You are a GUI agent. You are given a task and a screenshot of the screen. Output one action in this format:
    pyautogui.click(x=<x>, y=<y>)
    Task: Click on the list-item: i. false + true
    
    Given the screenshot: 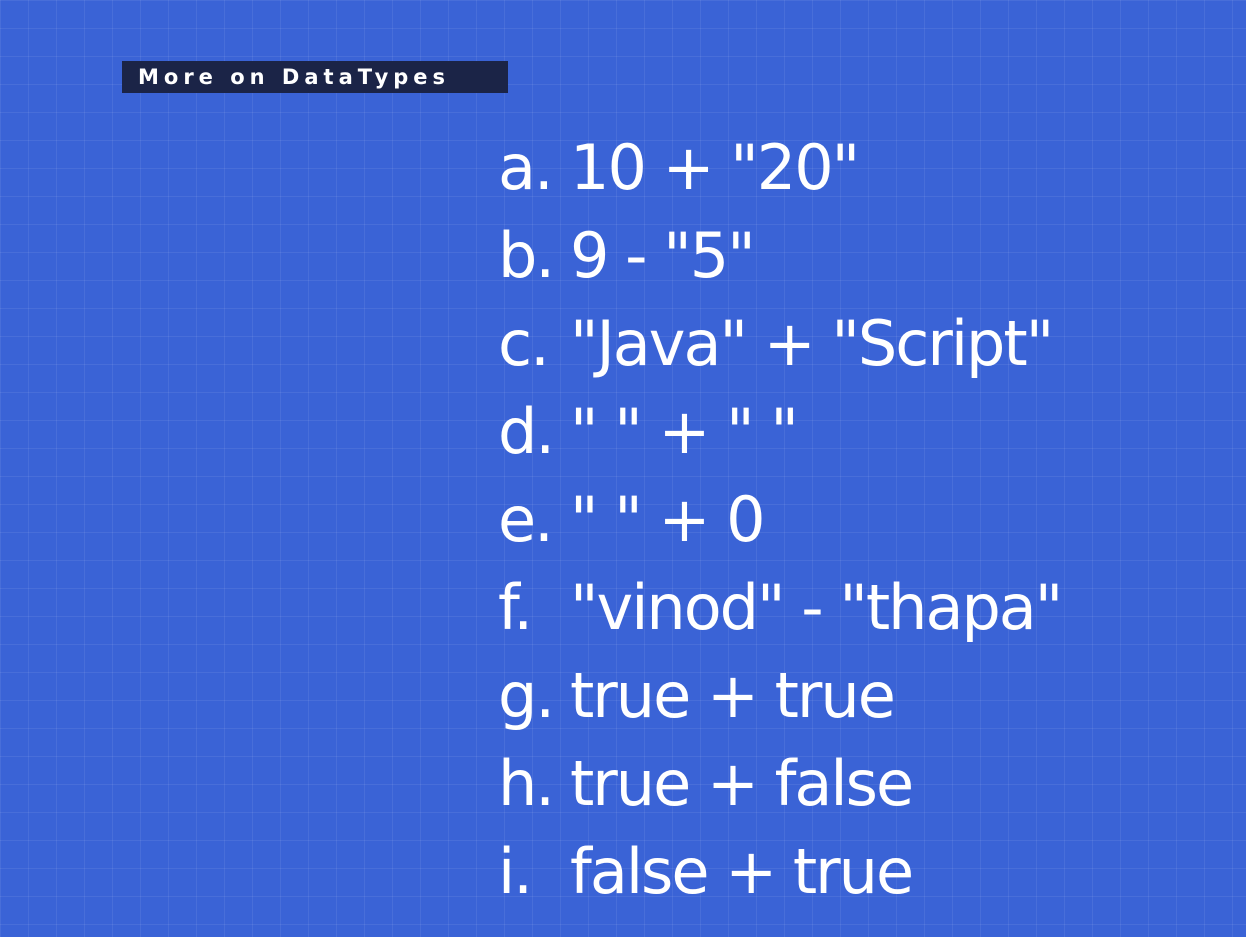 What is the action you would take?
    pyautogui.click(x=863, y=871)
    